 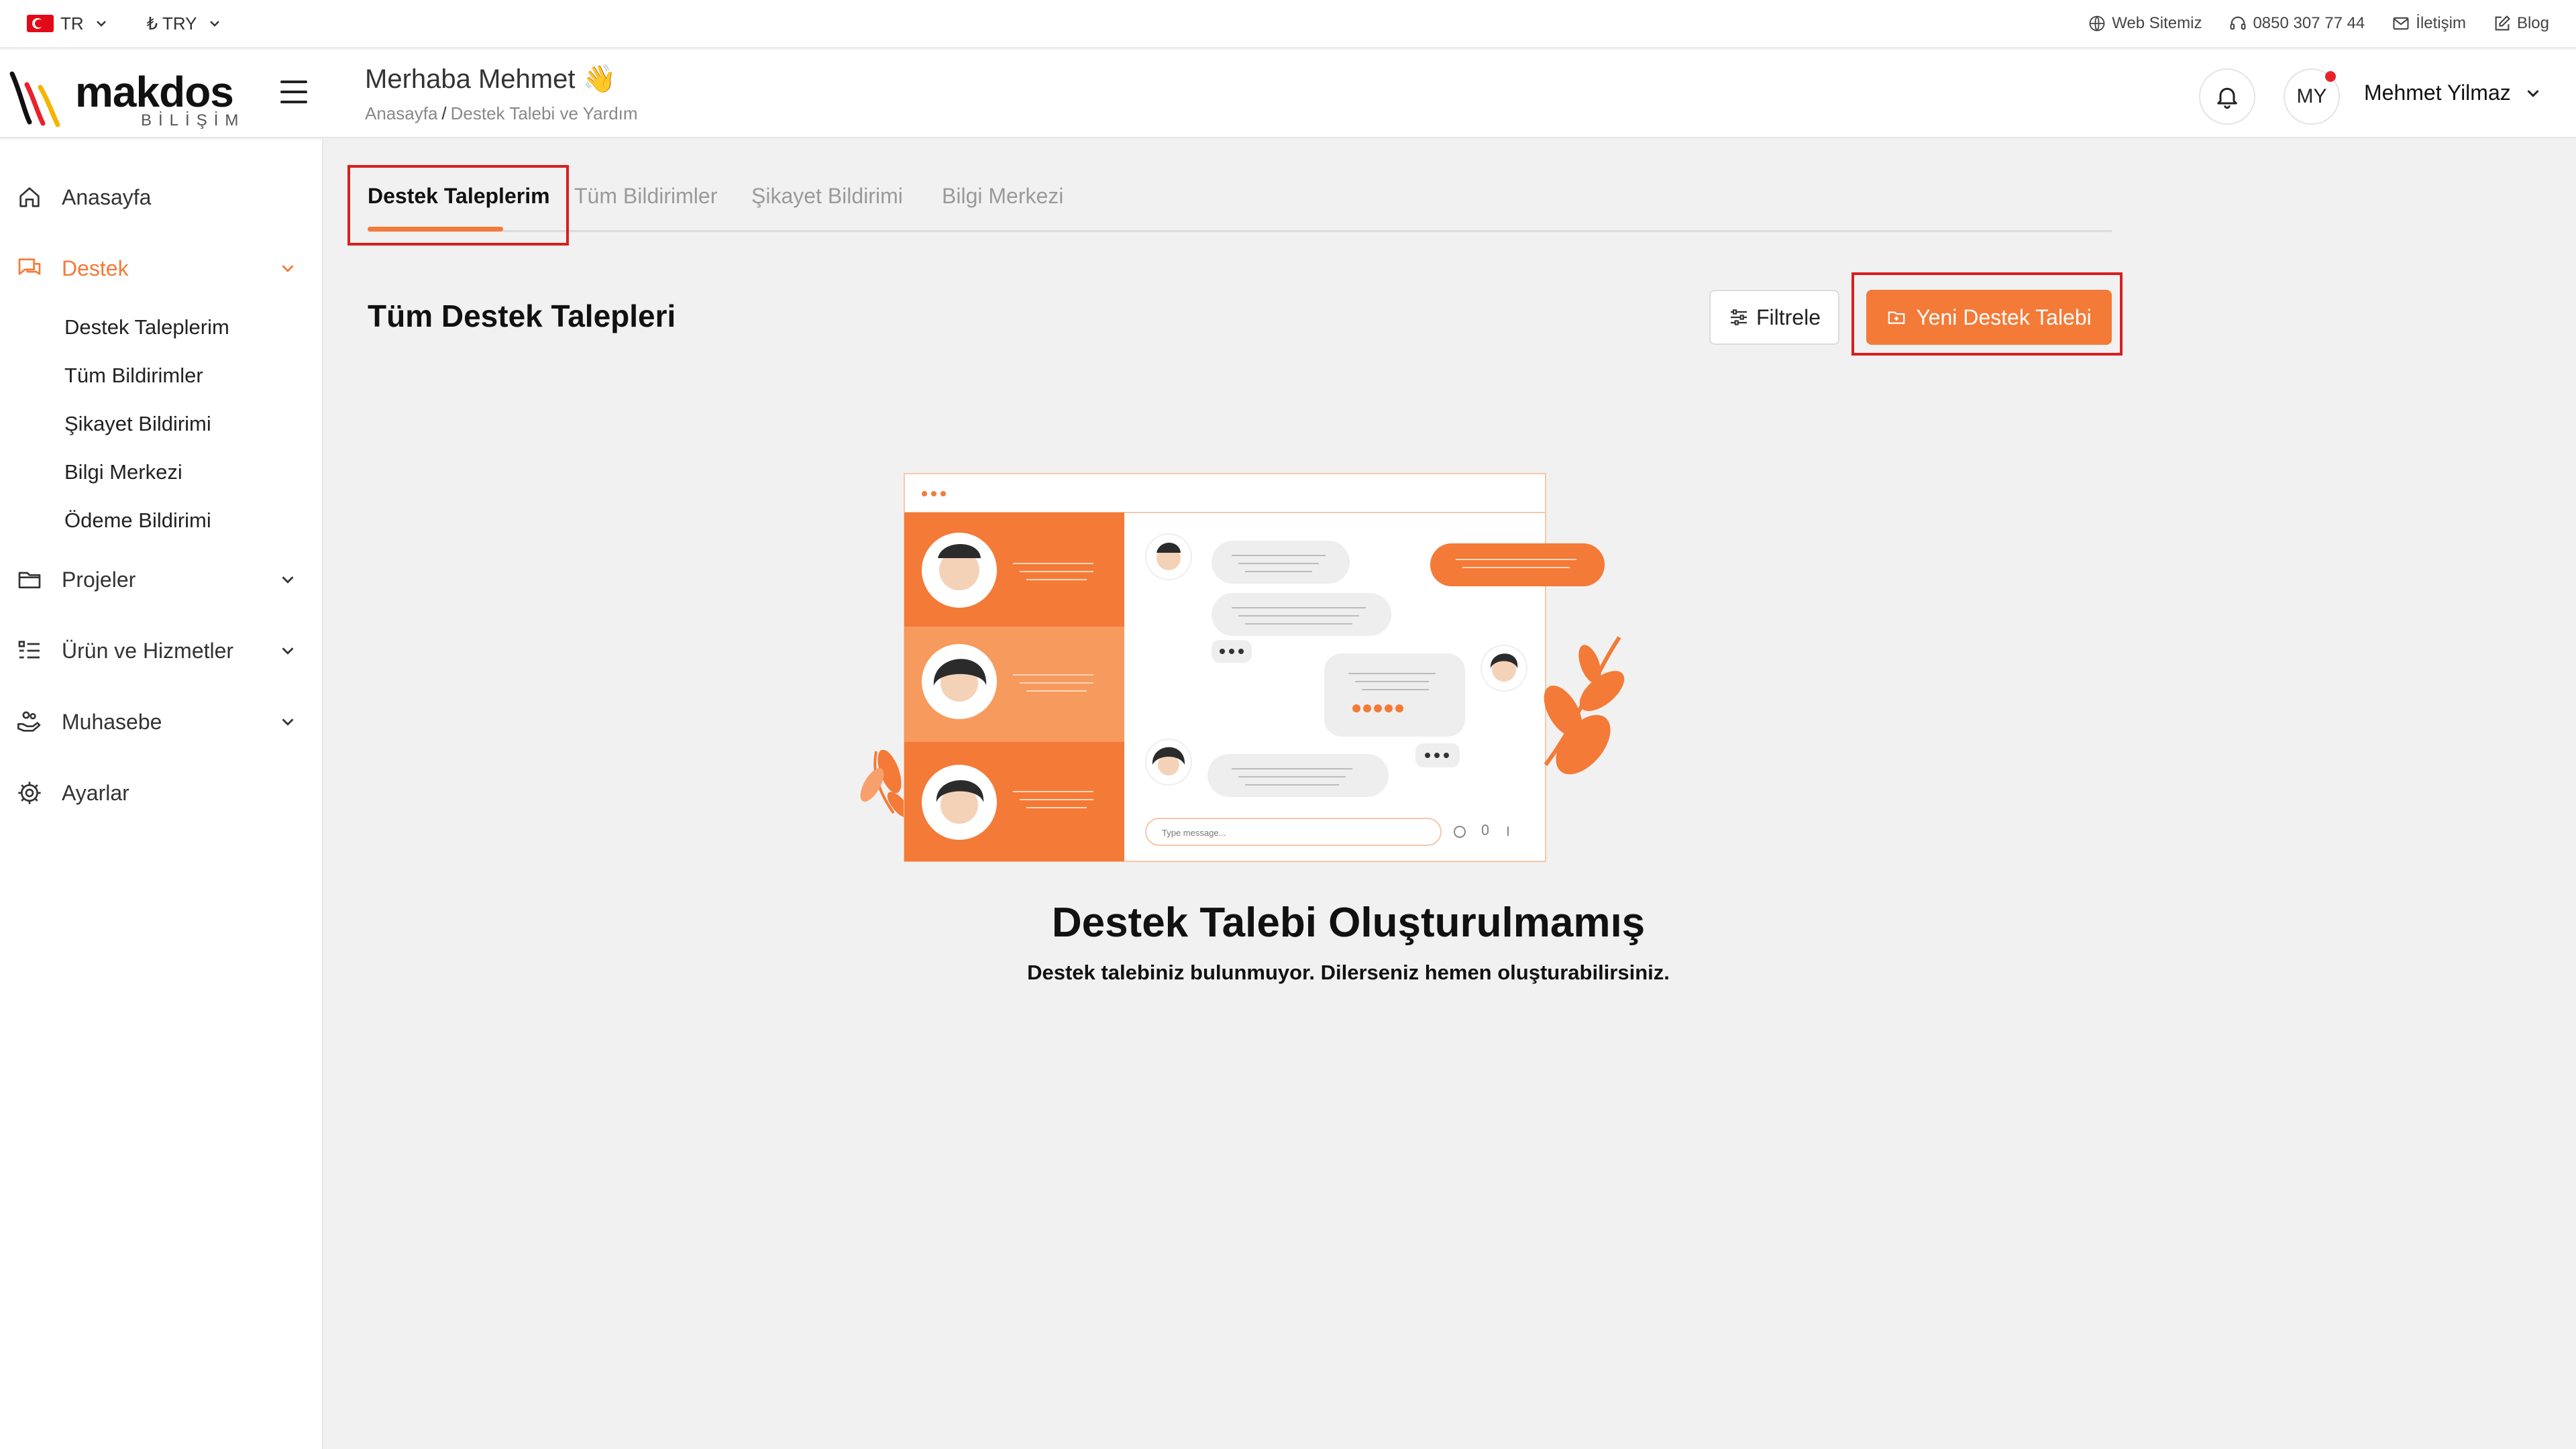 What do you see at coordinates (827, 196) in the screenshot?
I see `tab-complaint: Şikayet Bildirimi` at bounding box center [827, 196].